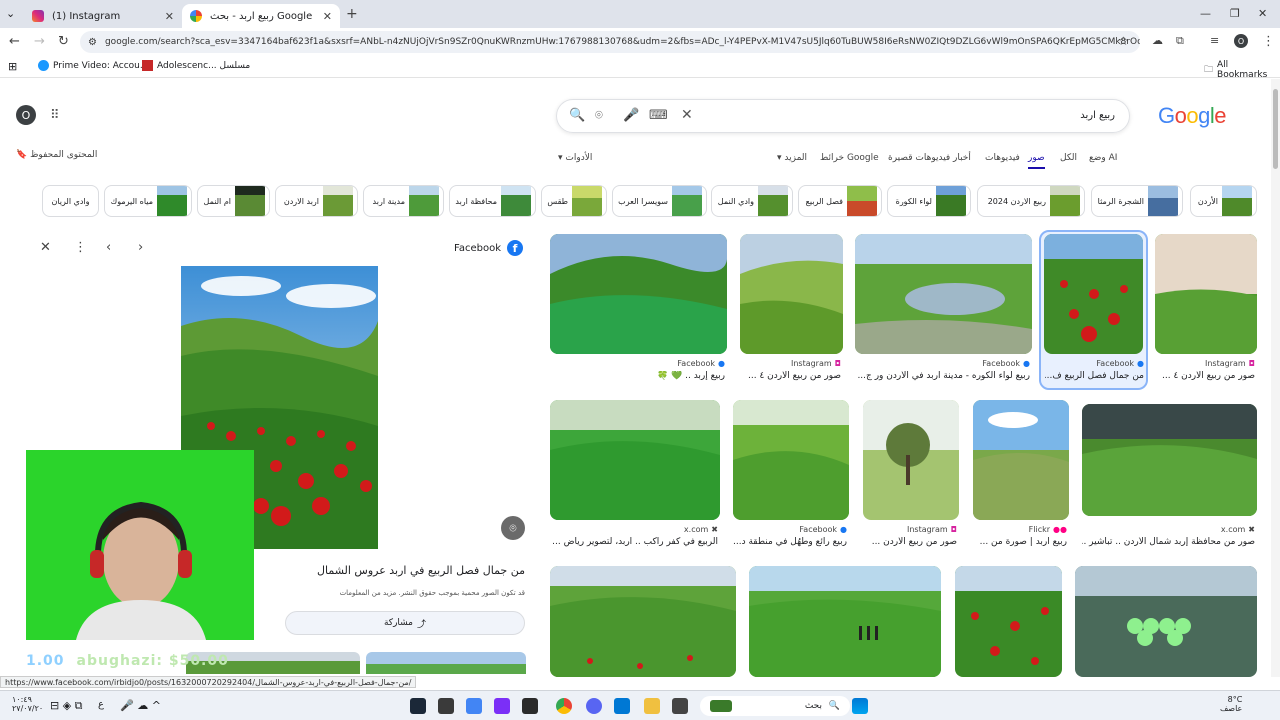  What do you see at coordinates (860, 706) in the screenshot?
I see `windows-start-icon` at bounding box center [860, 706].